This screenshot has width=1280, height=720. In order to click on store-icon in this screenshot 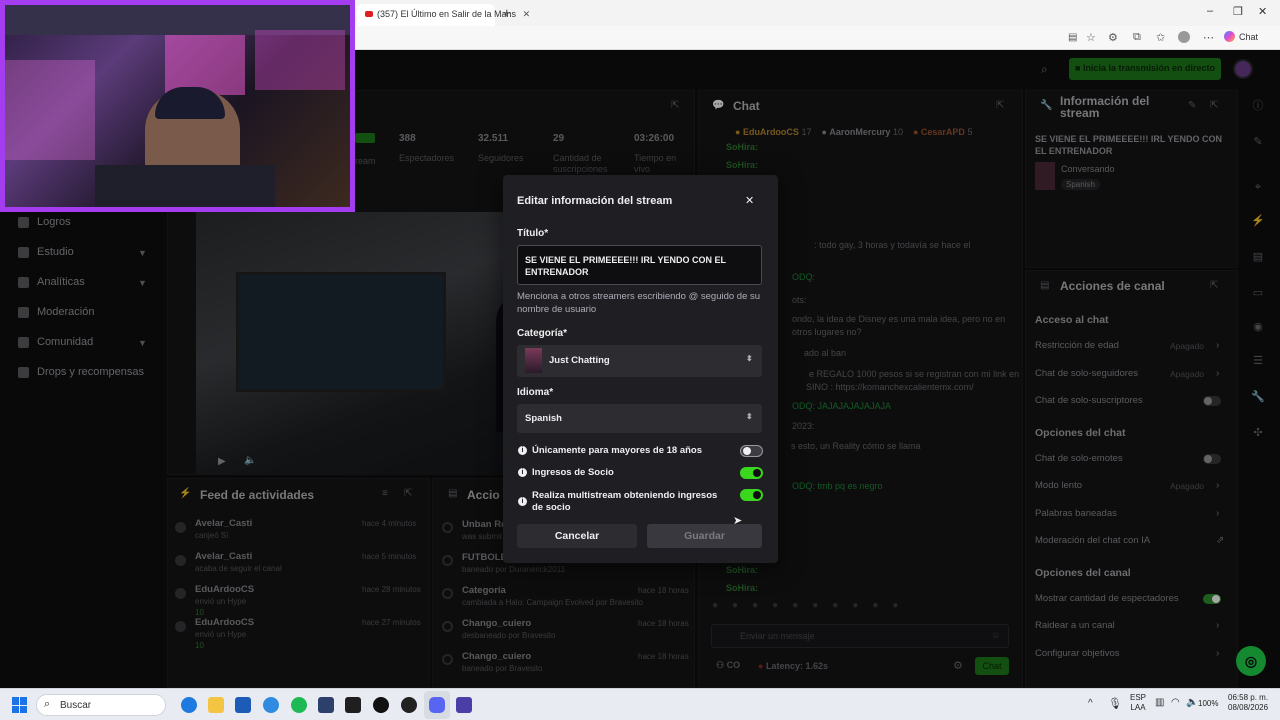, I will do `click(243, 705)`.